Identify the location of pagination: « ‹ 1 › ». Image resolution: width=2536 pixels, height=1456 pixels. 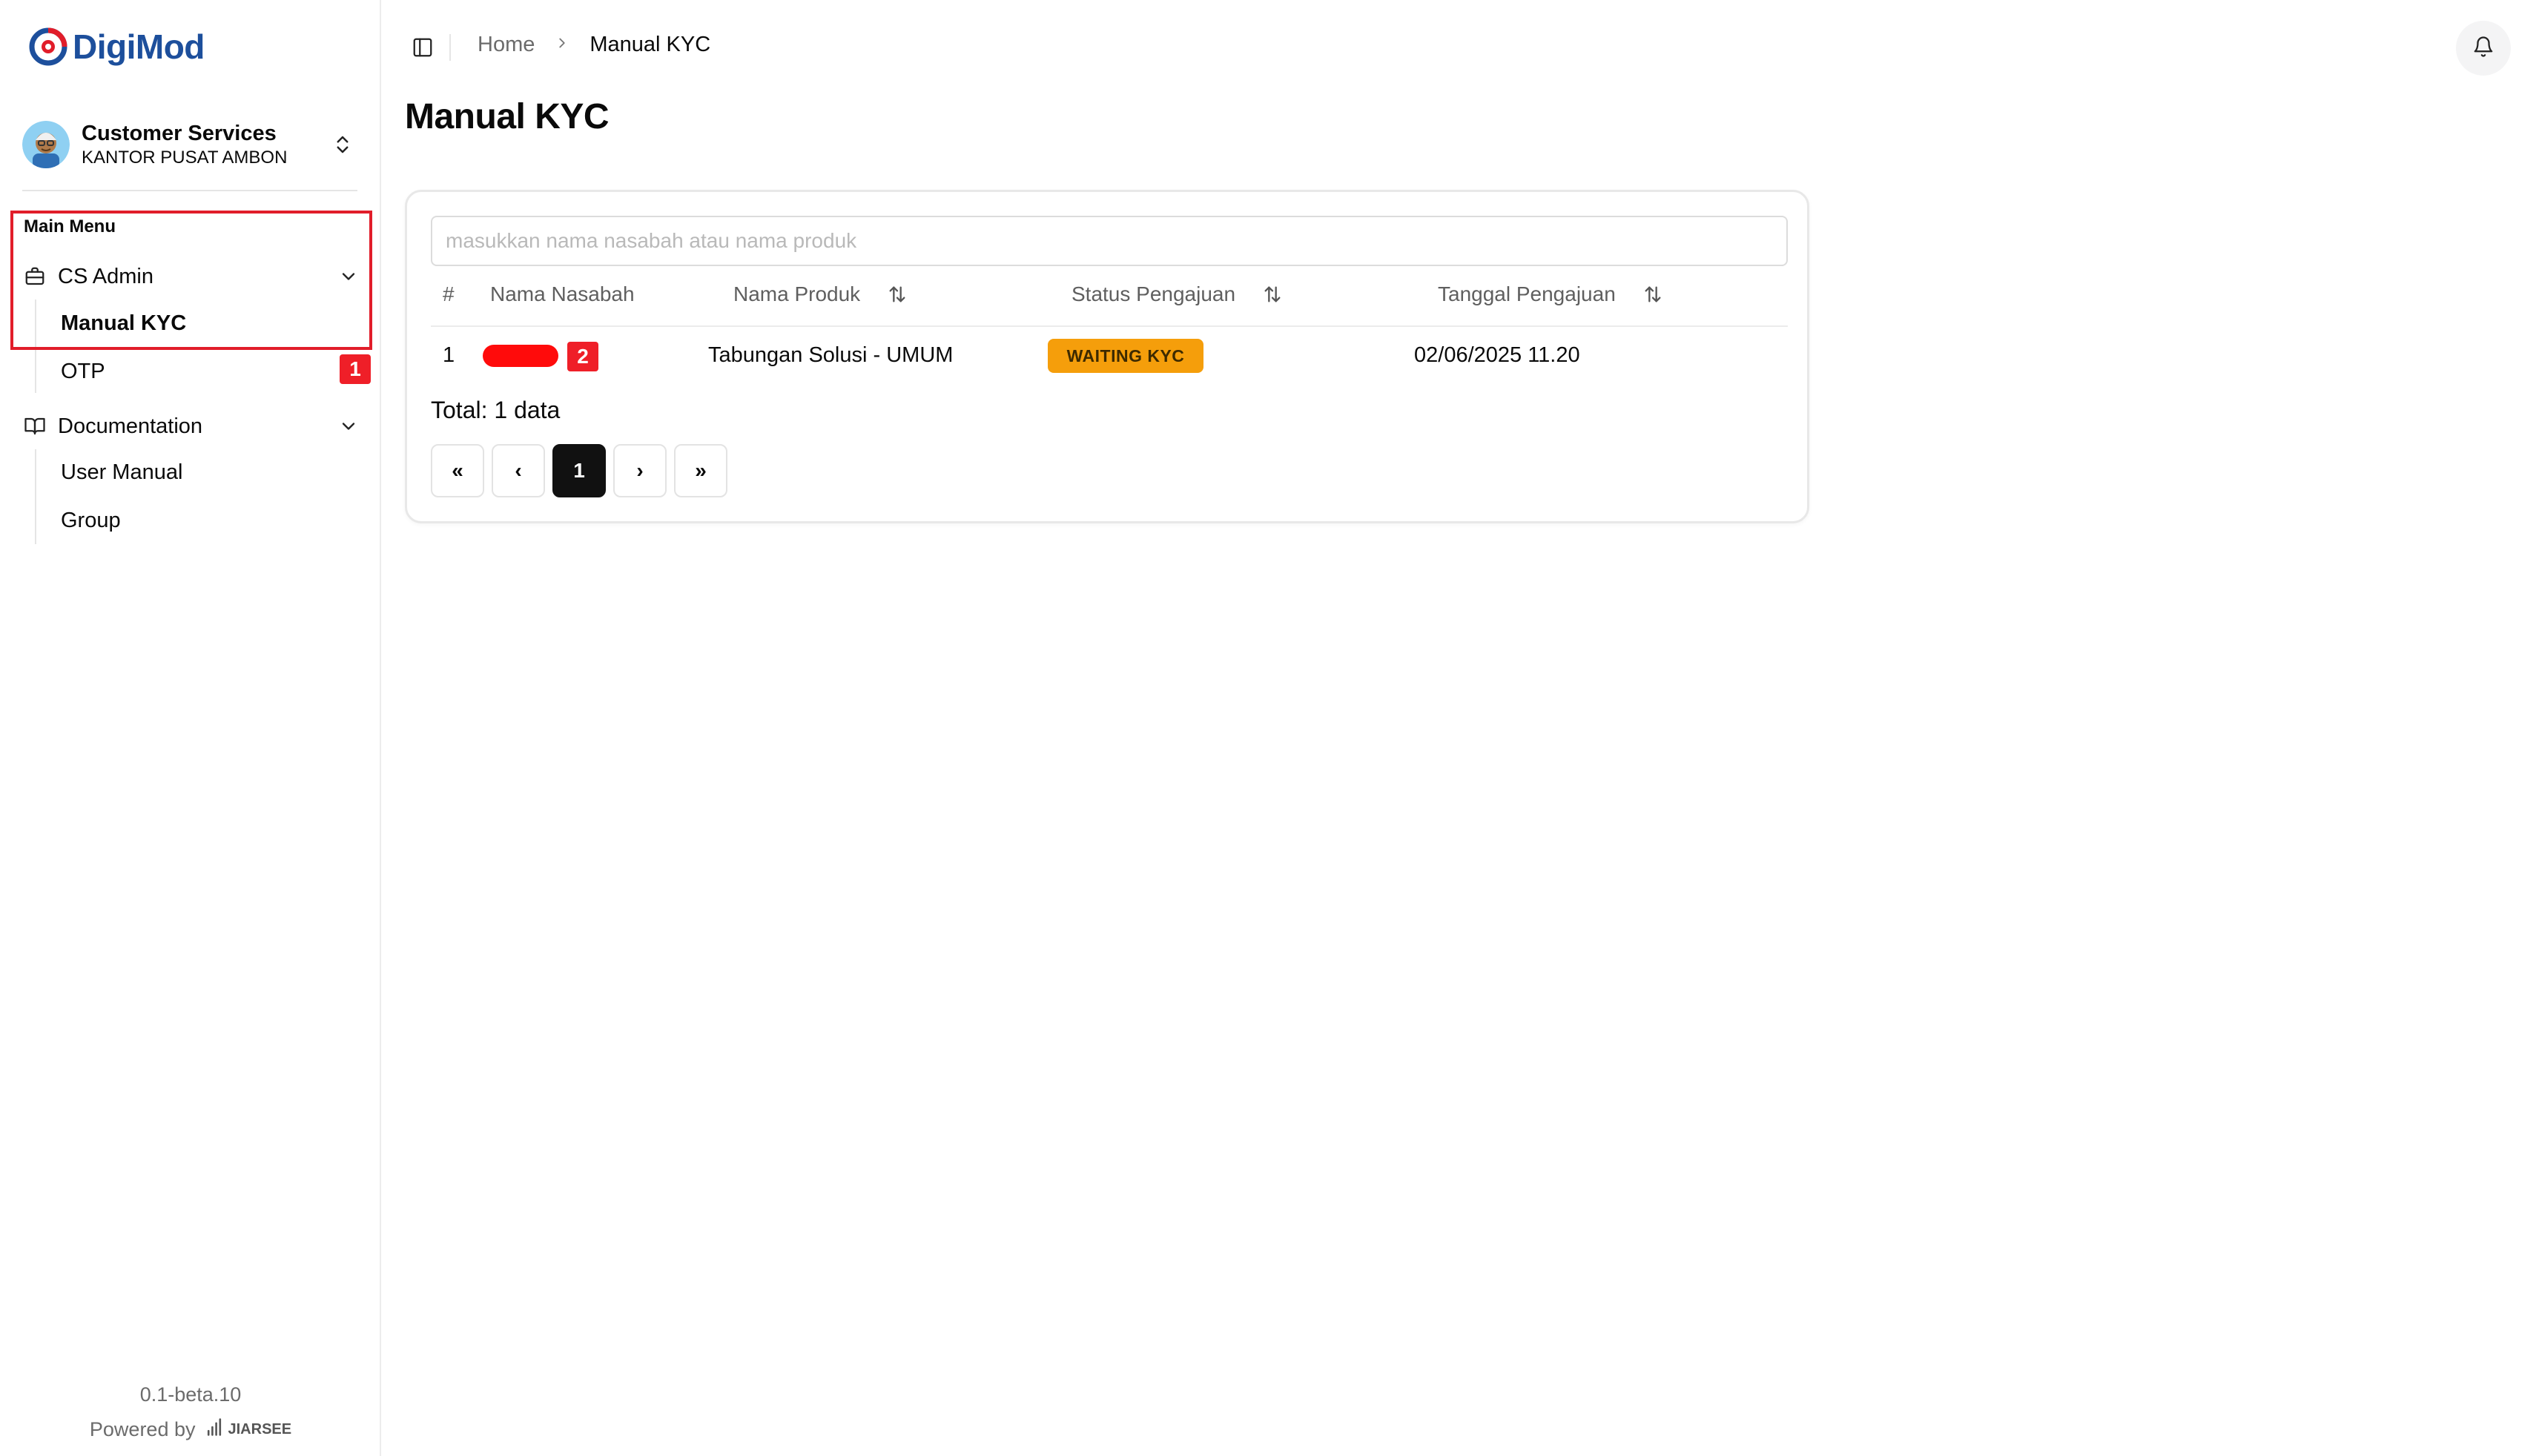
(579, 471).